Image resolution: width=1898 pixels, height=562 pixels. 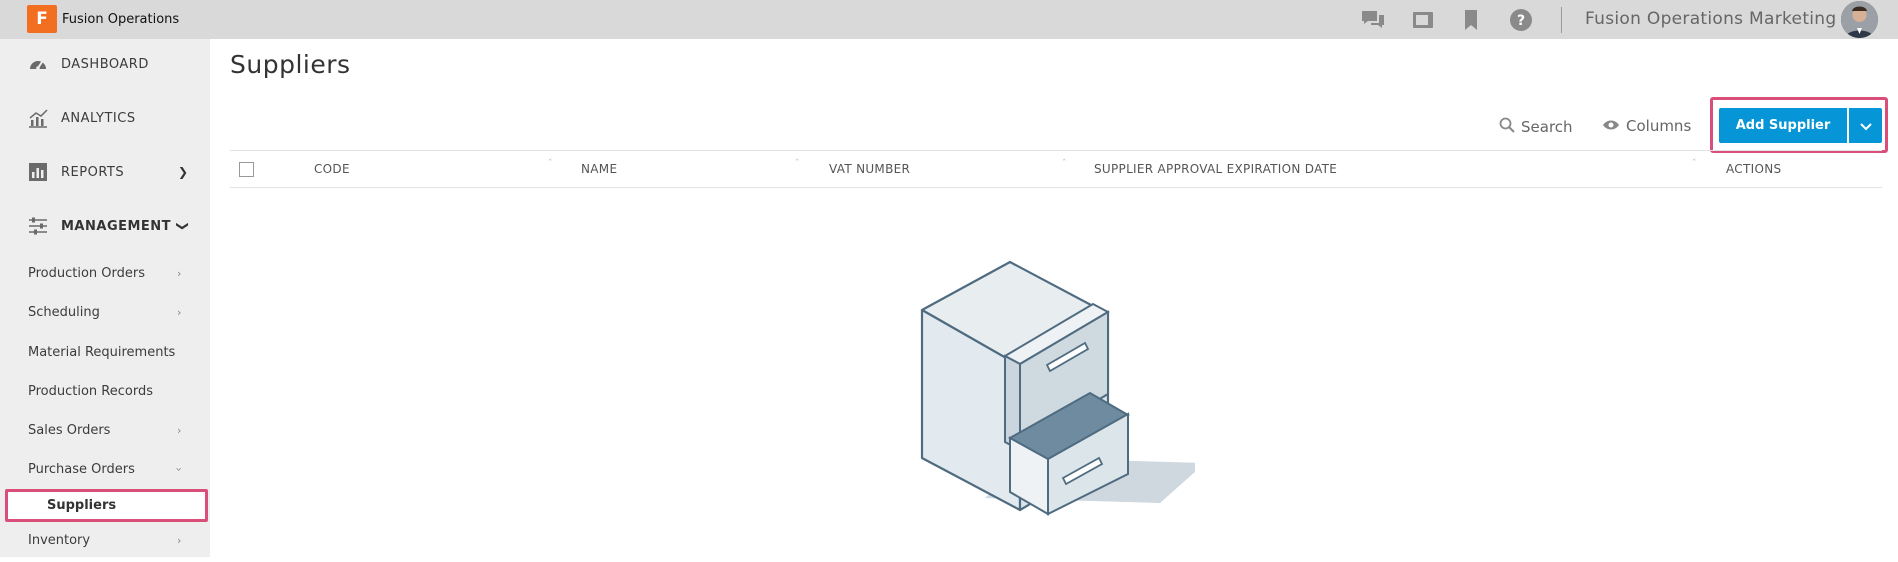 What do you see at coordinates (1471, 20) in the screenshot?
I see `bookmark-icon` at bounding box center [1471, 20].